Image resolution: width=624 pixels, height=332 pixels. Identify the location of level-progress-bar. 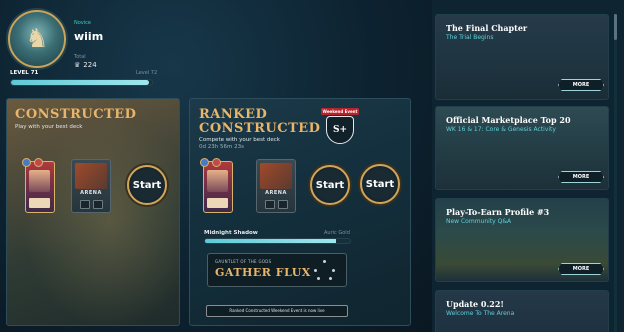
(81, 82).